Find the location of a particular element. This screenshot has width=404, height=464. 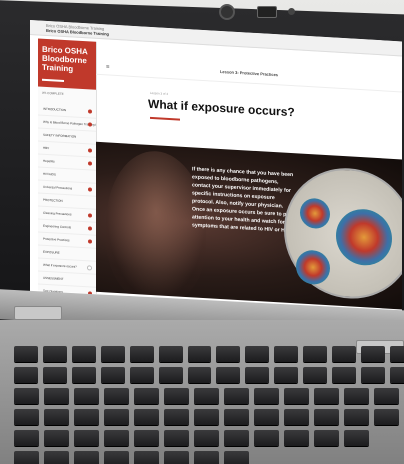

sidebar-item-label: Engineering Controls is located at coordinates (57, 226).